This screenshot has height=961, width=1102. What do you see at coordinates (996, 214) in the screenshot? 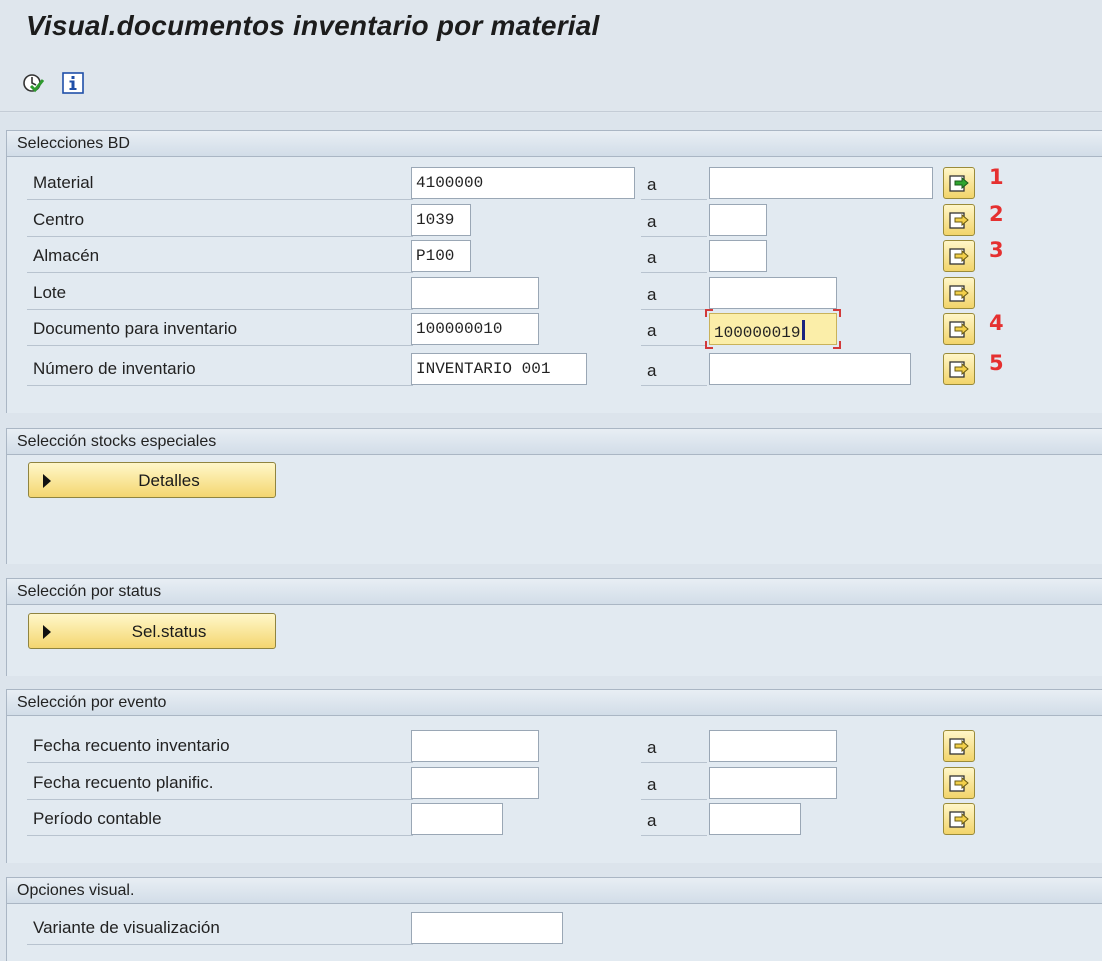
I see `annotation-marker: 2` at bounding box center [996, 214].